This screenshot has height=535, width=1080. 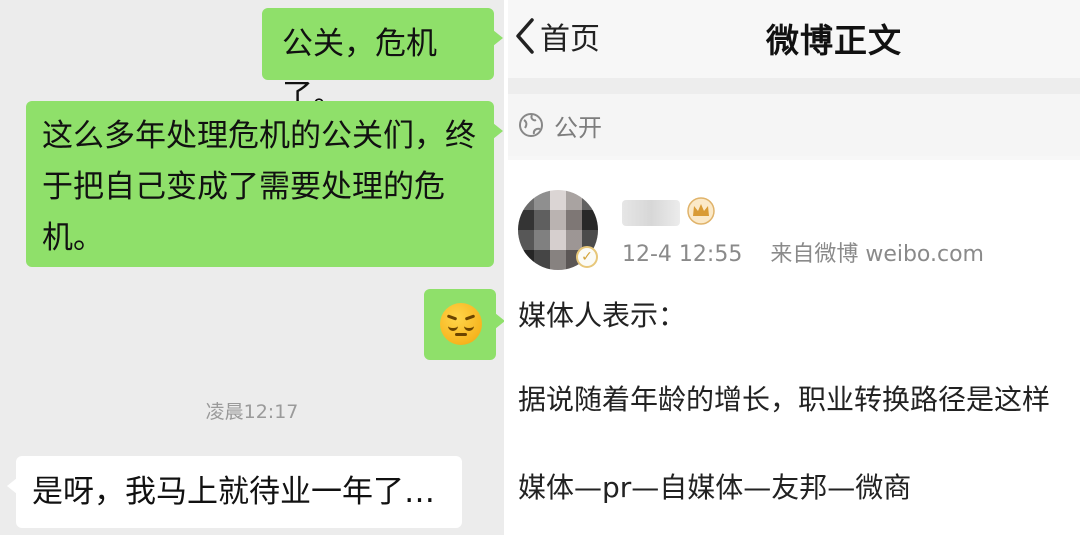 What do you see at coordinates (651, 213) in the screenshot?
I see `username-blurred` at bounding box center [651, 213].